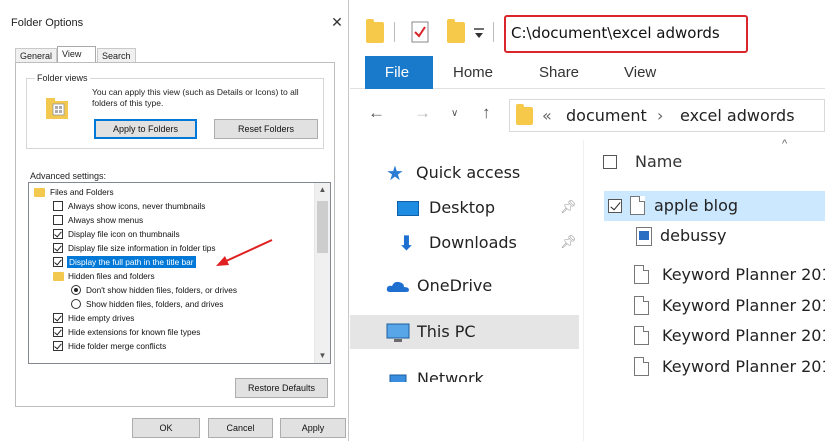  Describe the element at coordinates (466, 372) in the screenshot. I see `nav-network: Network` at that location.